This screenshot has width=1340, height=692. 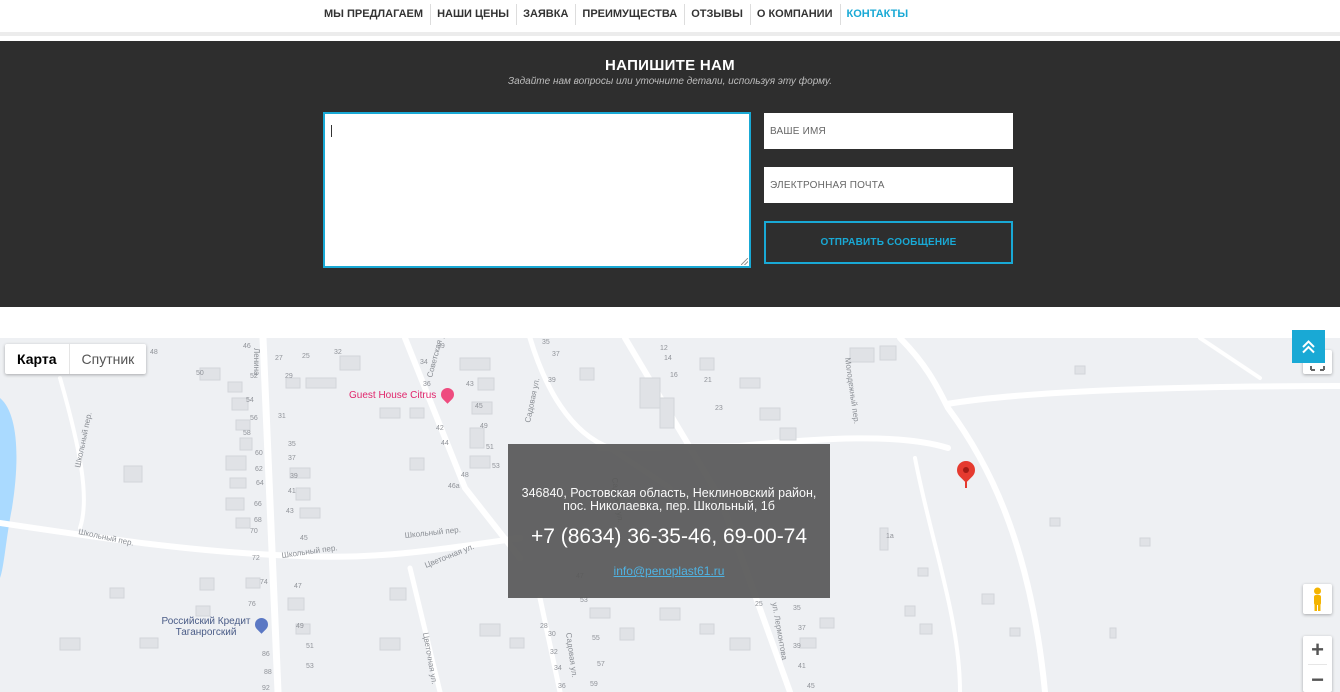 I want to click on svg-text: 70, so click(x=254, y=531).